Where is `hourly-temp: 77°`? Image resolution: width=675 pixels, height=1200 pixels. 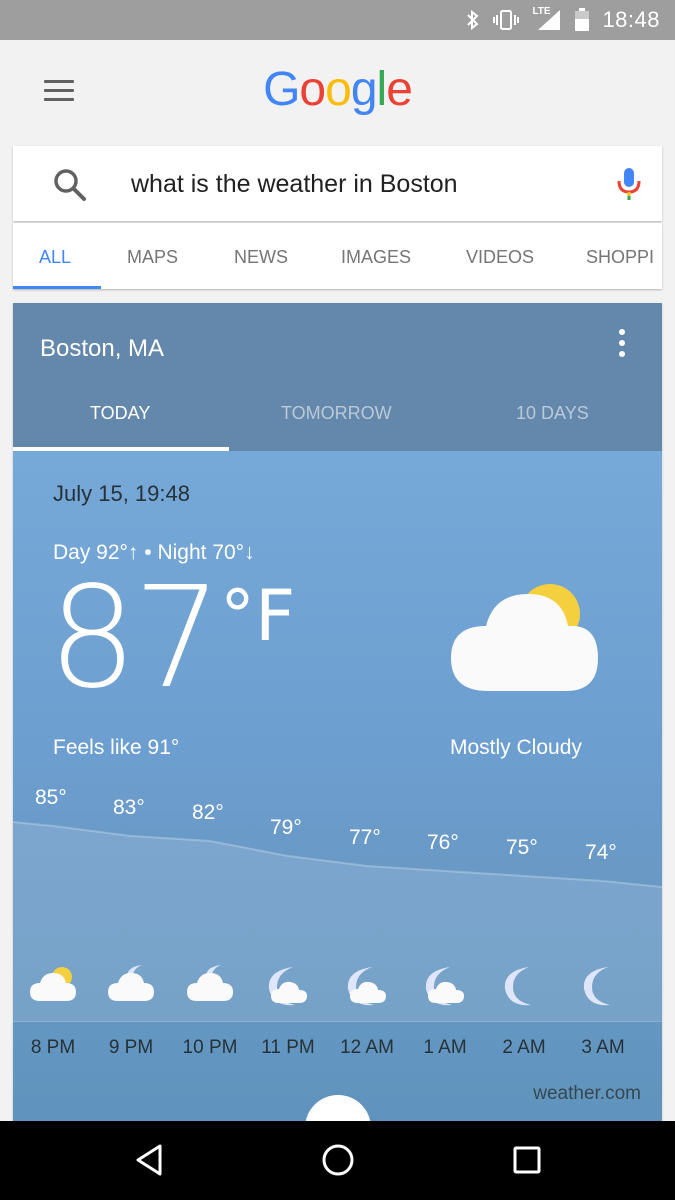
hourly-temp: 77° is located at coordinates (365, 837).